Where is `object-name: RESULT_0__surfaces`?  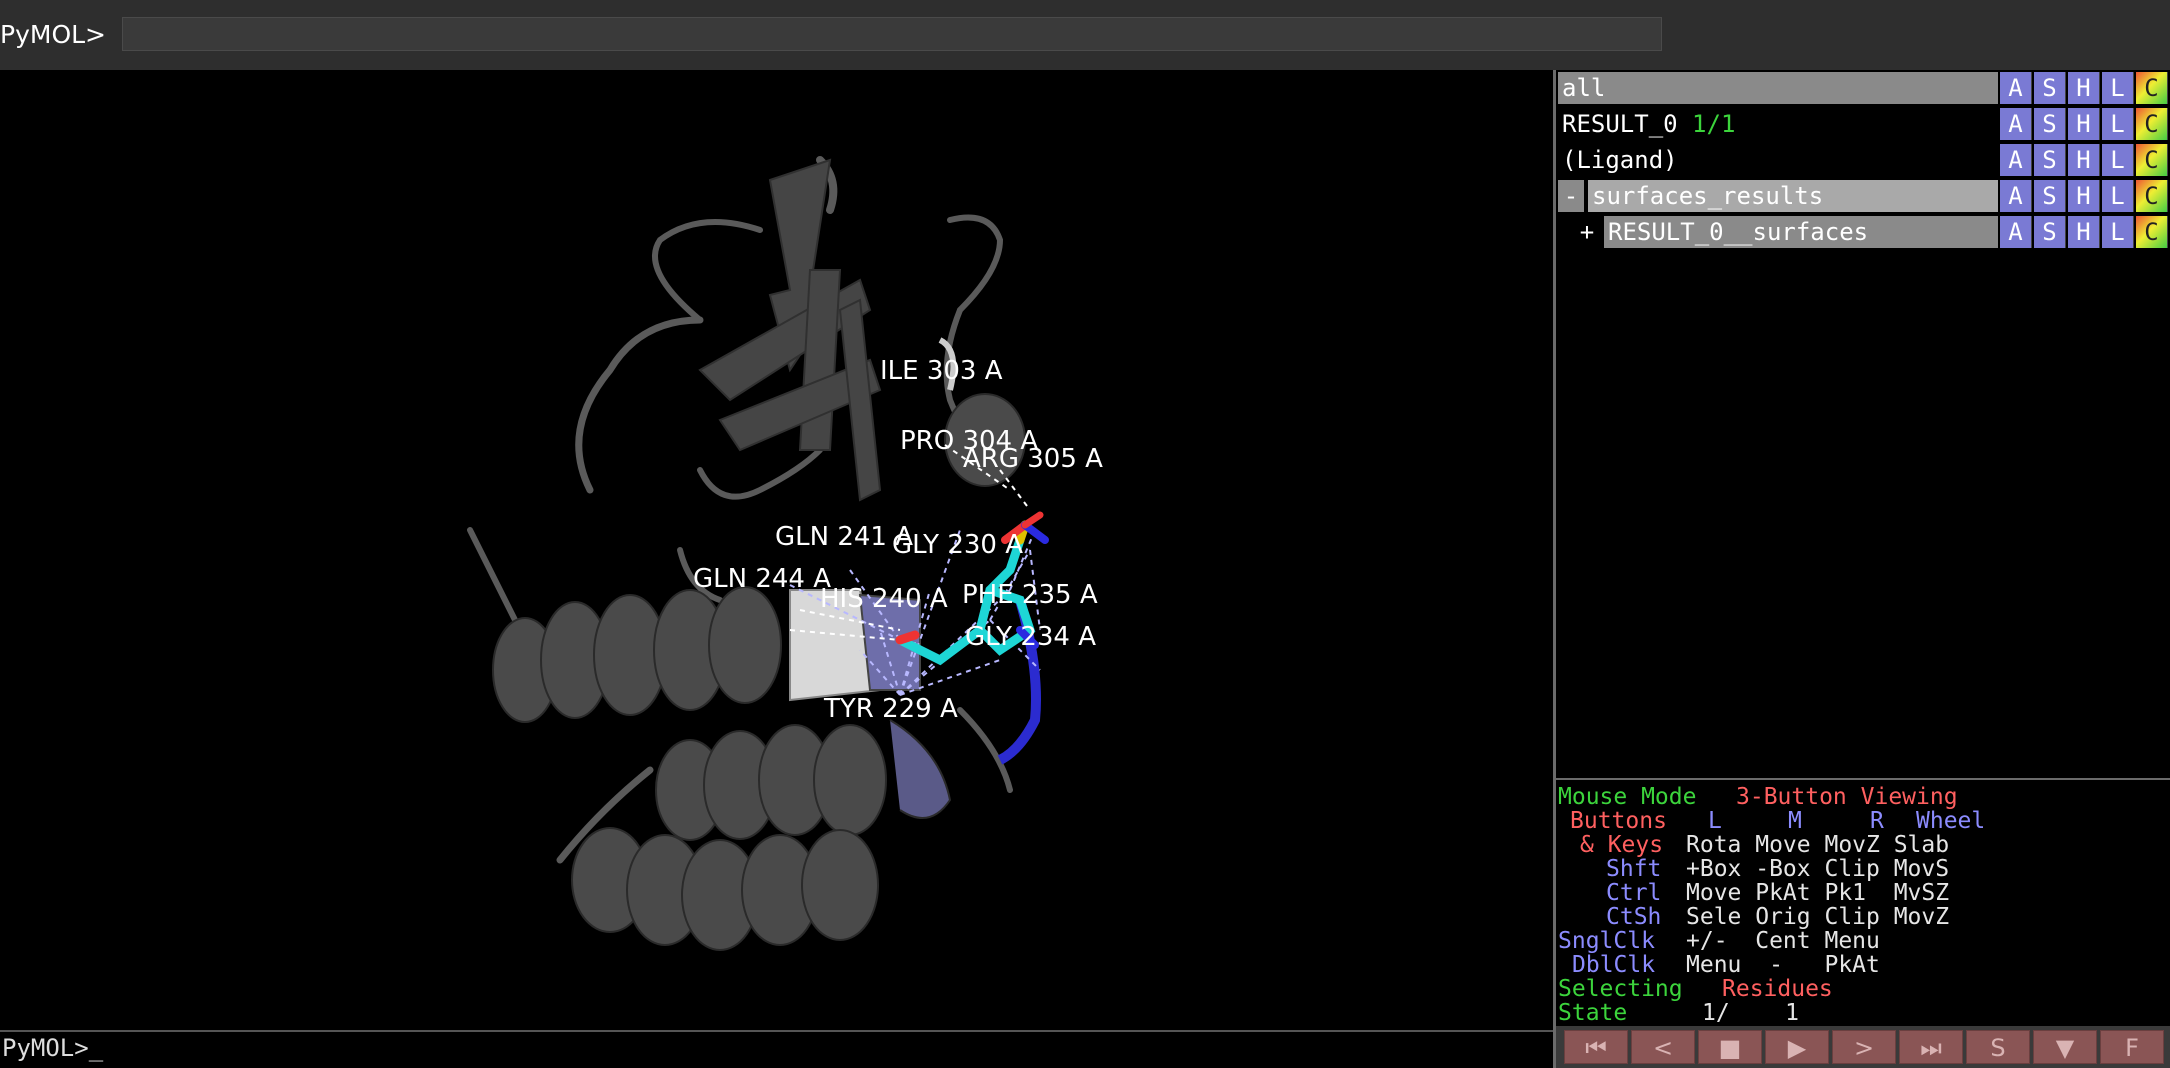
object-name: RESULT_0__surfaces is located at coordinates (1801, 232).